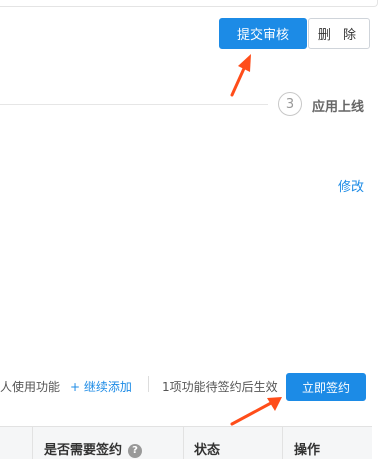 The image size is (392, 459). I want to click on annotation-arrows, so click(256, 240).